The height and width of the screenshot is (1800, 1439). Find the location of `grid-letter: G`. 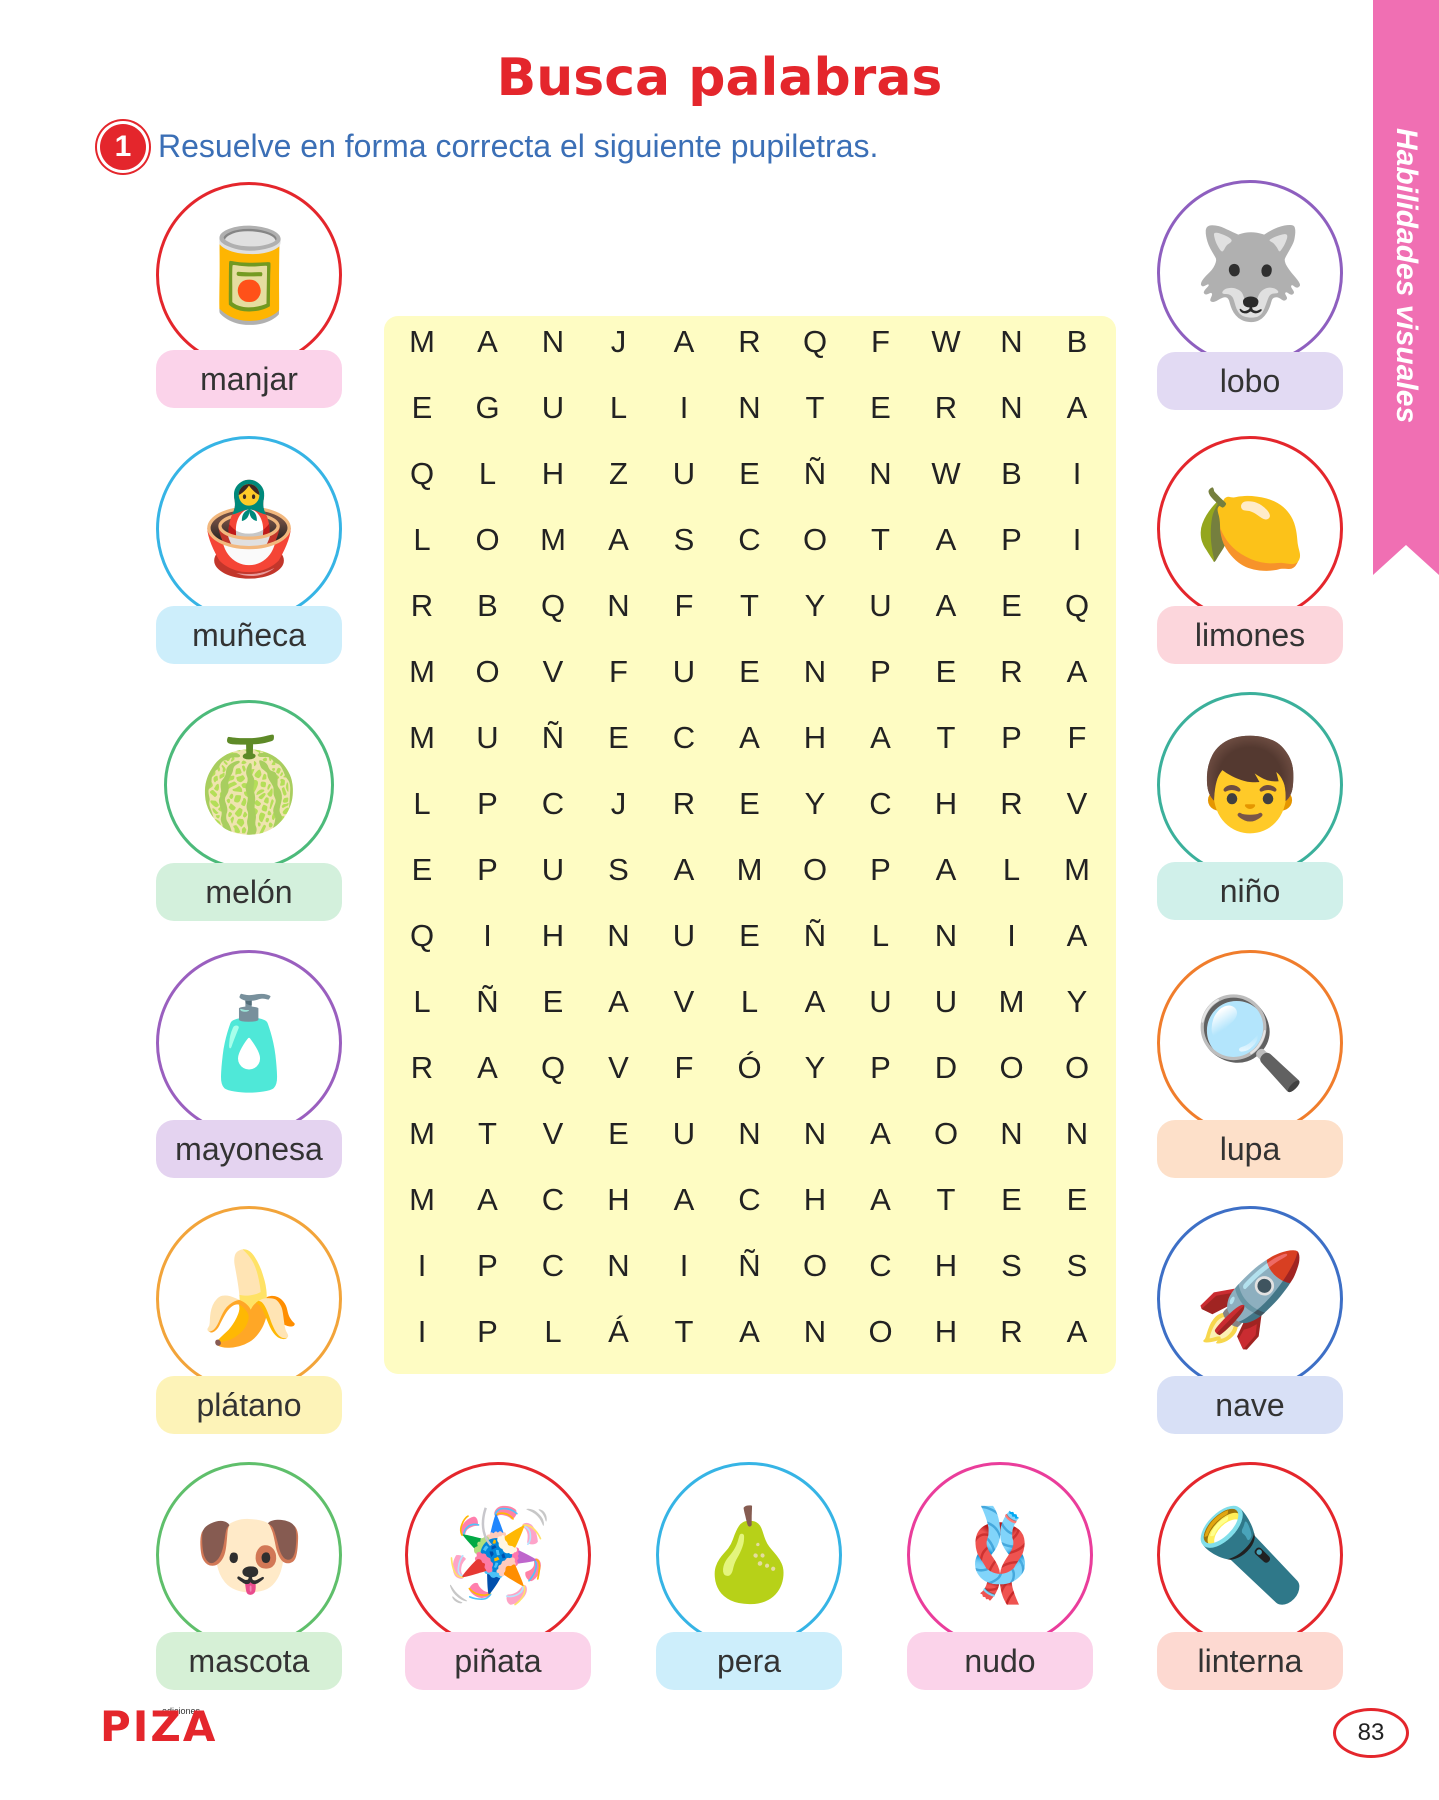

grid-letter: G is located at coordinates (488, 408).